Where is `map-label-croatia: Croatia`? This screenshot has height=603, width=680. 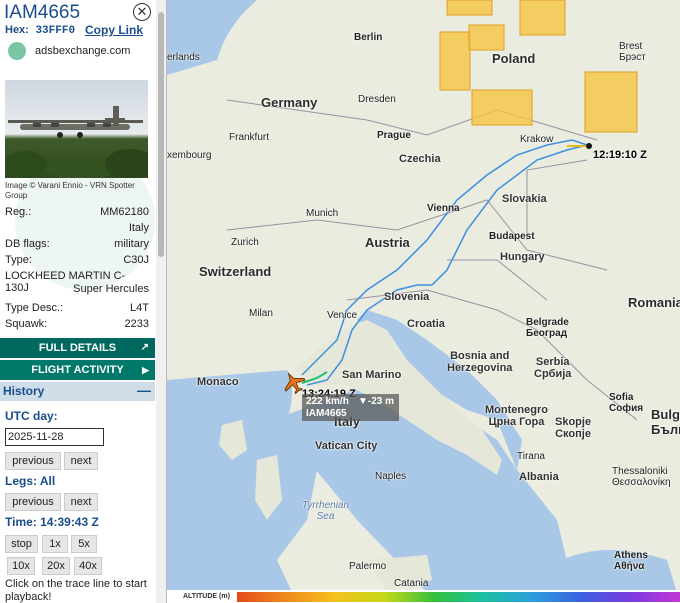 map-label-croatia: Croatia is located at coordinates (426, 324).